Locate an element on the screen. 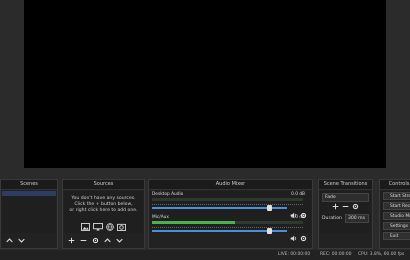 The height and width of the screenshot is (260, 410). studio-mode-button: Studio Mode is located at coordinates (396, 216).